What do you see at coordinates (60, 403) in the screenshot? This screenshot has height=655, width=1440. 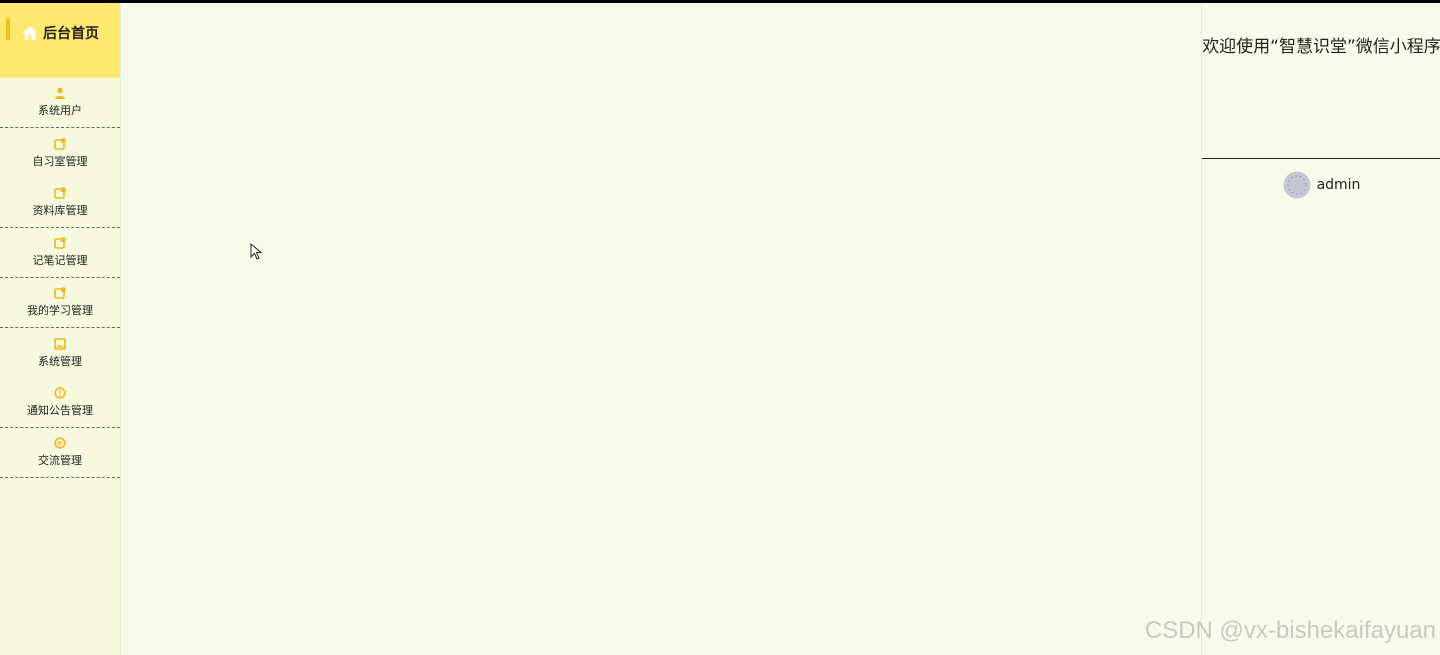 I see `sidebar-item-notices: 通知公告管理` at bounding box center [60, 403].